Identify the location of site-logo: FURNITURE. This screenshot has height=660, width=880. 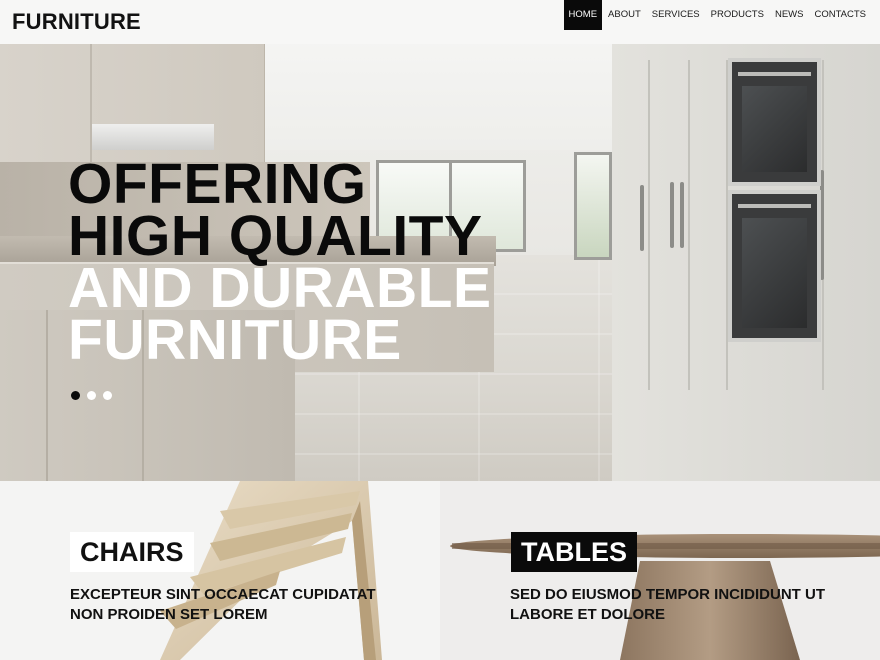
(76, 22).